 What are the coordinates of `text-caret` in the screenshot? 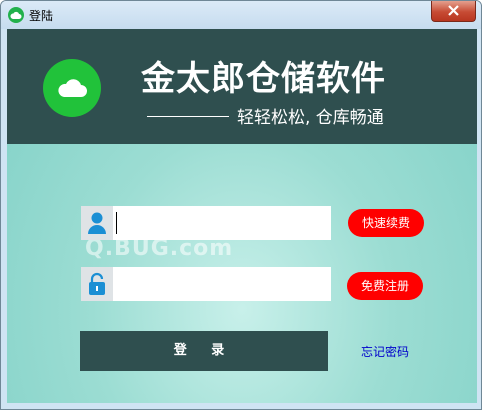 It's located at (116, 223).